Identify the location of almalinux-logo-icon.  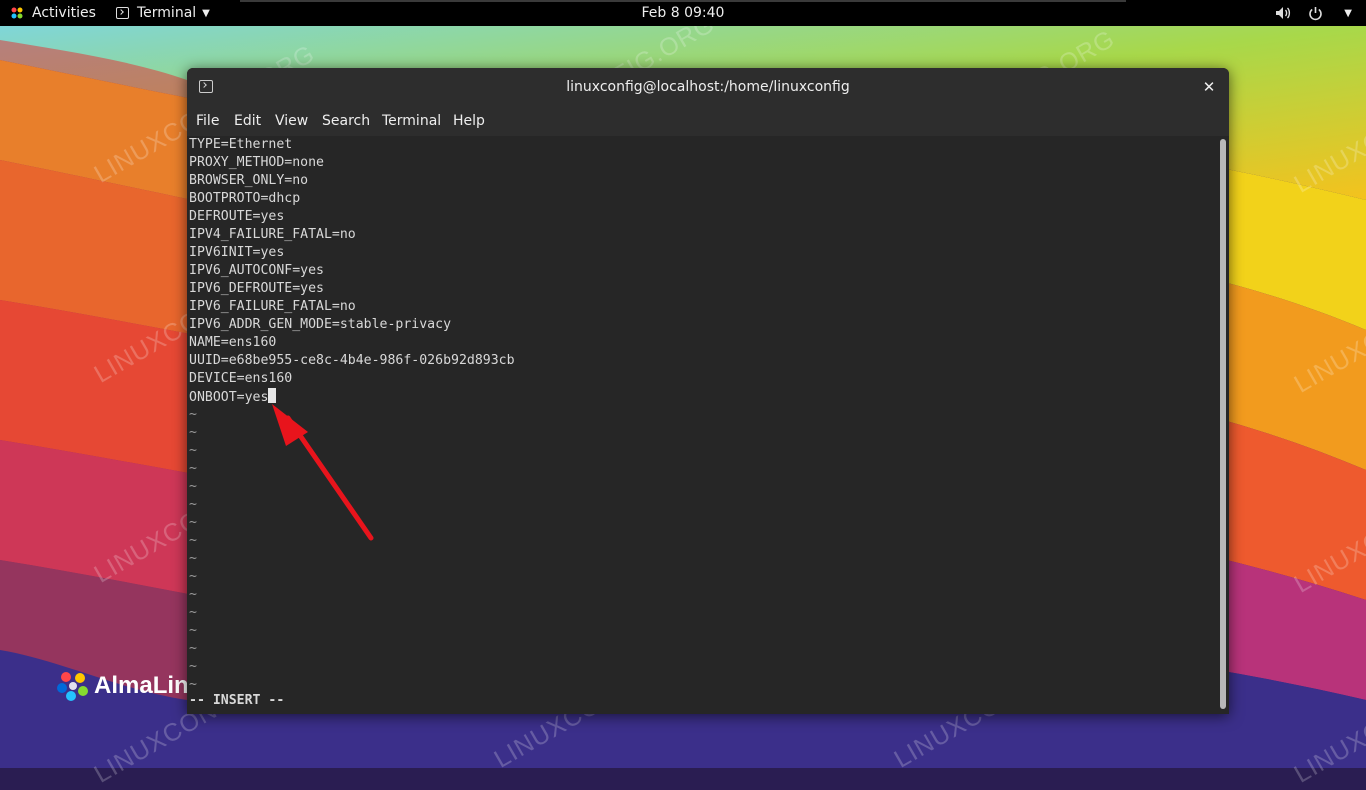
(72, 686).